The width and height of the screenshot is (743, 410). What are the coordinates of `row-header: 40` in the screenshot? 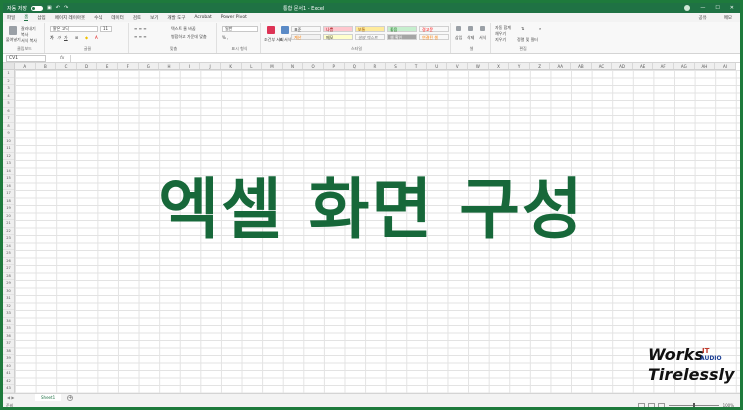 It's located at (8, 366).